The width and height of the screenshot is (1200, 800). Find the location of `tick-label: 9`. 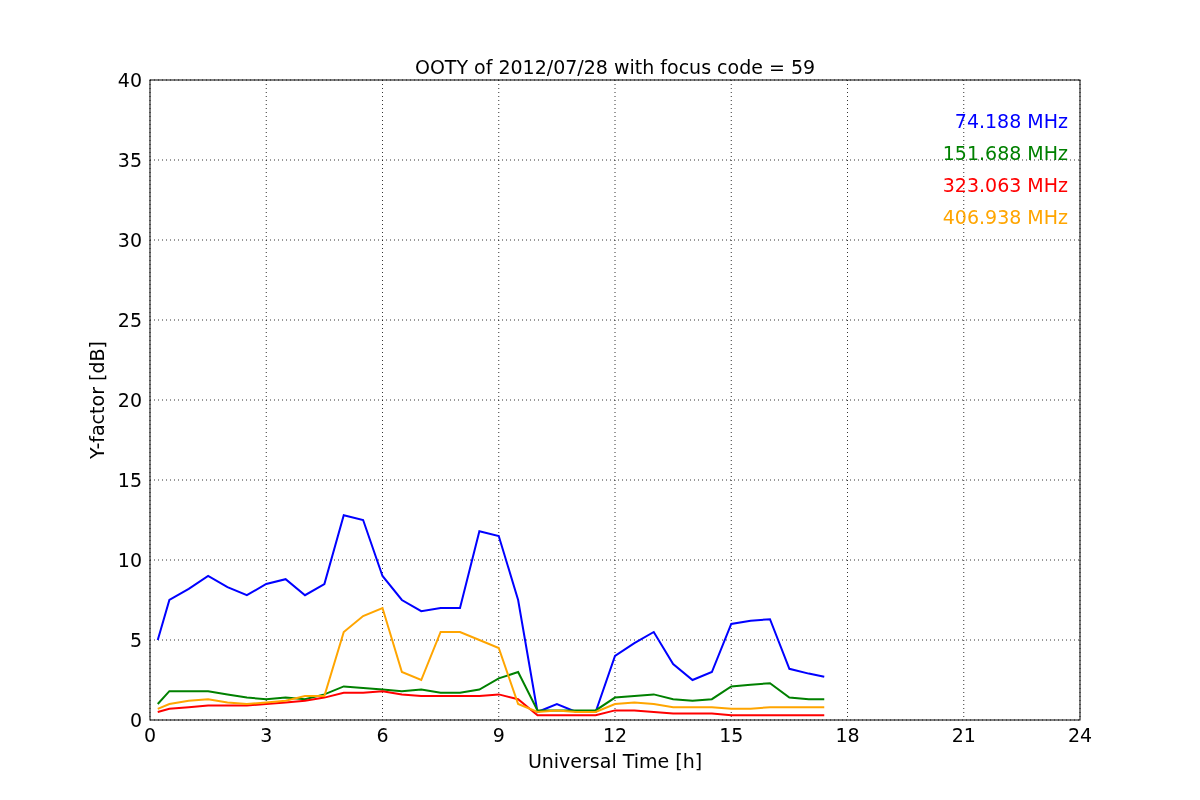

tick-label: 9 is located at coordinates (498, 735).